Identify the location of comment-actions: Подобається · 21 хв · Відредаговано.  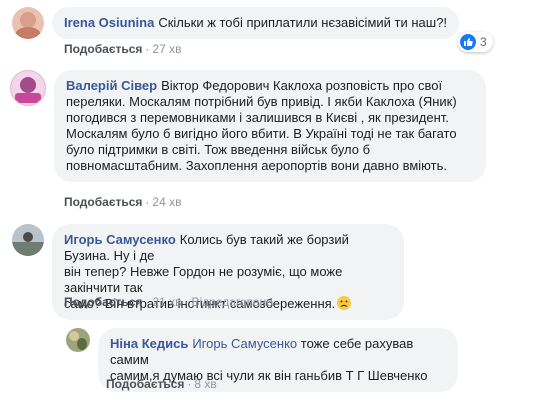
(168, 302).